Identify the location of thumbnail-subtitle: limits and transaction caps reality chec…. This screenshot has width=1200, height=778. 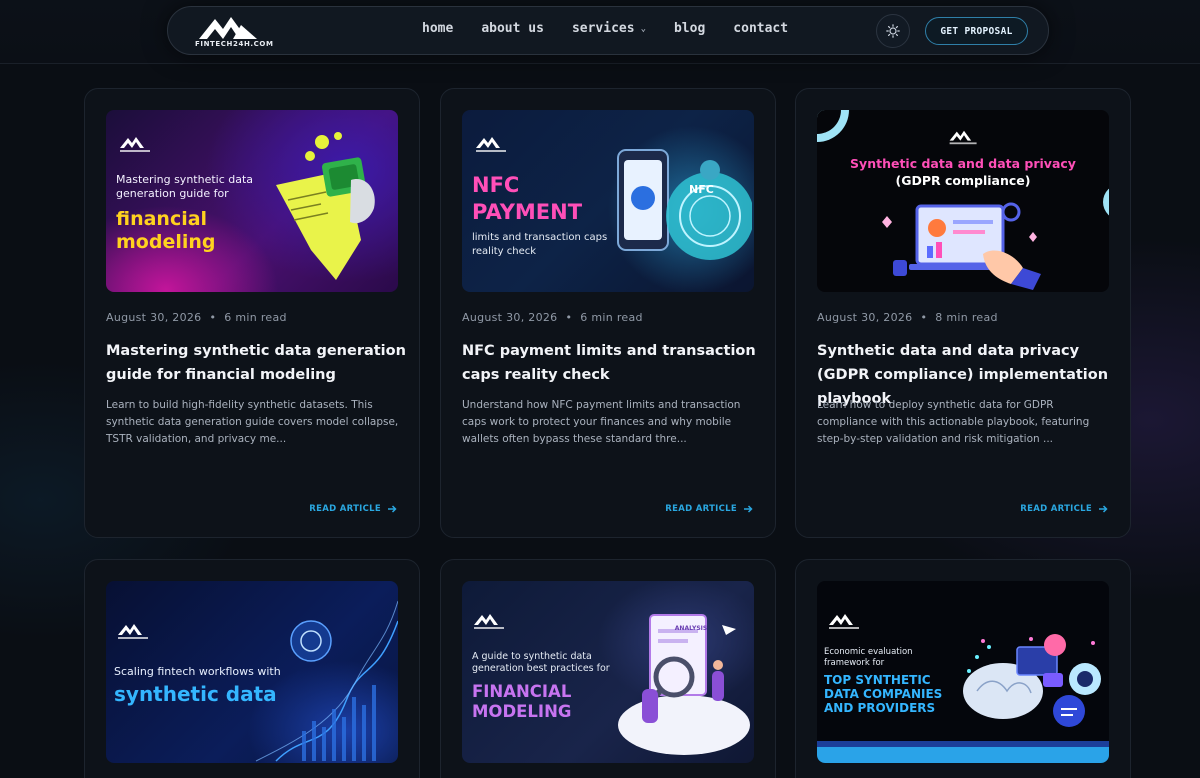
(540, 244).